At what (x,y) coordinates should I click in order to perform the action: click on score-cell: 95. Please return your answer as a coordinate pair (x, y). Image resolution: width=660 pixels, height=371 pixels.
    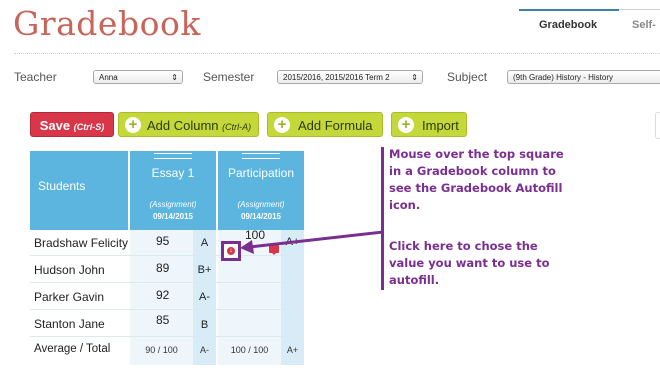
    Looking at the image, I should click on (162, 241).